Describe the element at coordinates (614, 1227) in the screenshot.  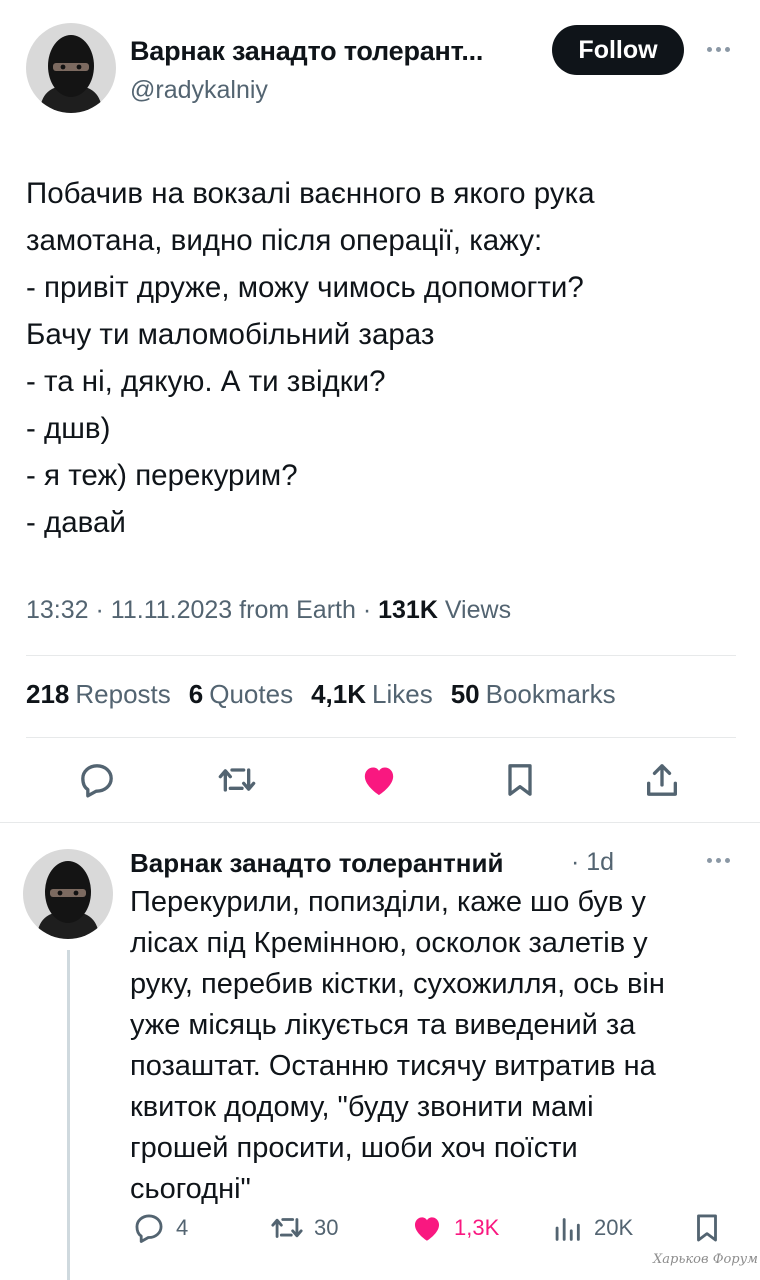
I see `reply-views-count: 20K` at that location.